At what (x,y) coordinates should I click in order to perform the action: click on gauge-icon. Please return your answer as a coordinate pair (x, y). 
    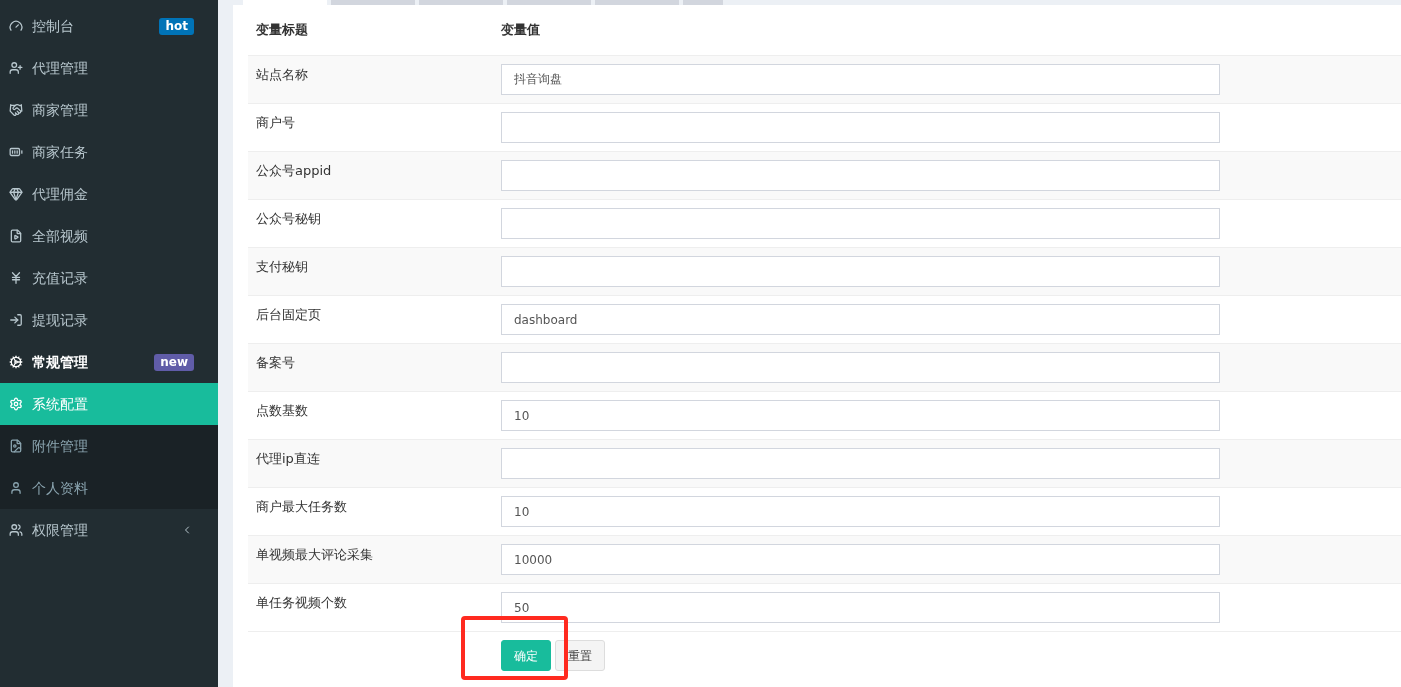
    Looking at the image, I should click on (16, 26).